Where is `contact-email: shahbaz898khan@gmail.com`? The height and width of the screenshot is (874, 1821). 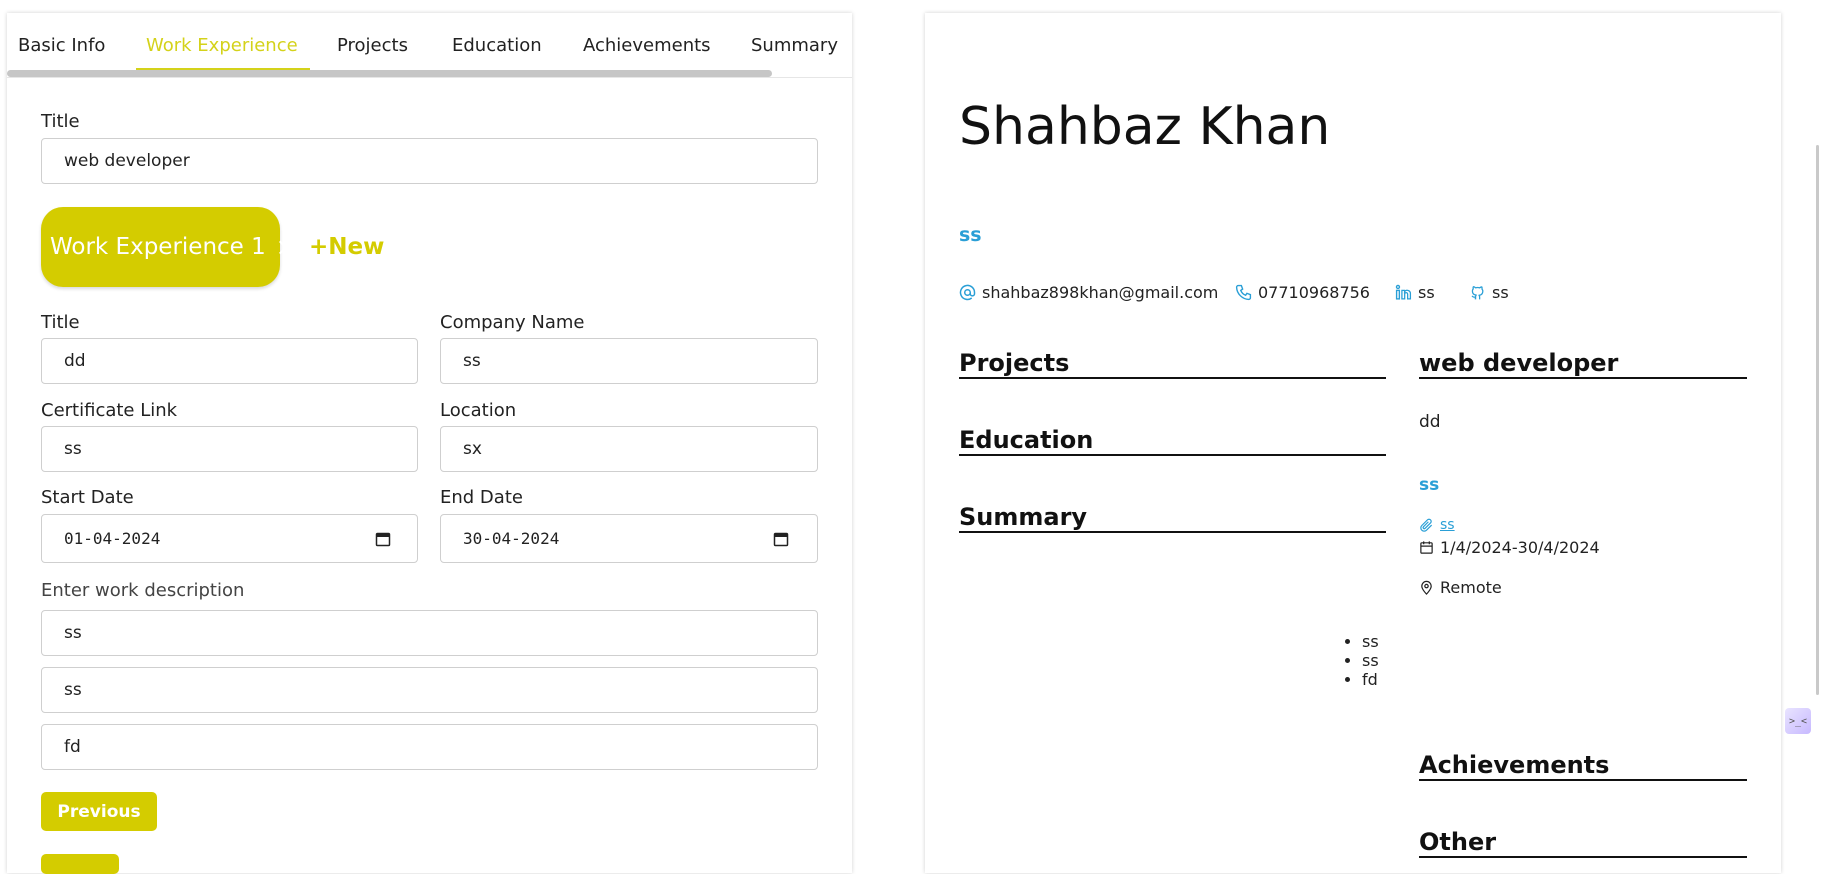
contact-email: shahbaz898khan@gmail.com is located at coordinates (1088, 292).